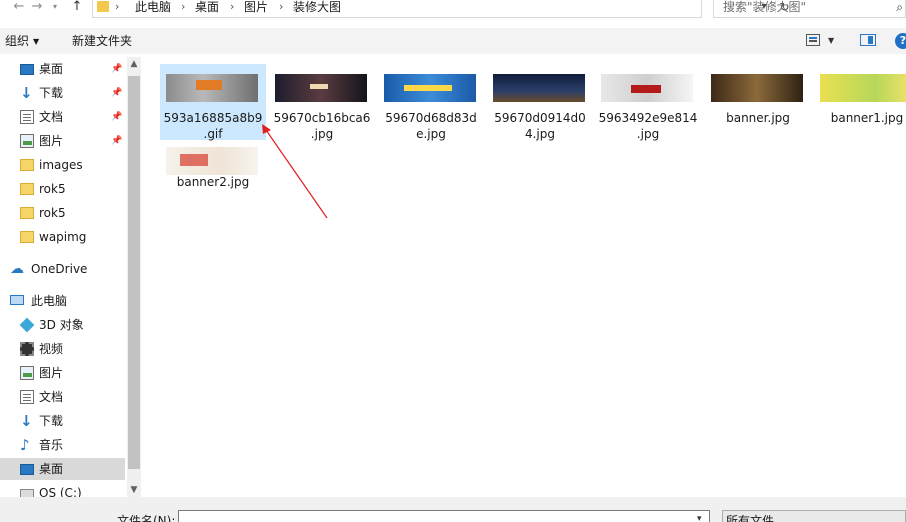 This screenshot has height=522, width=906. I want to click on file-name-label: 文件名(N):, so click(146, 518).